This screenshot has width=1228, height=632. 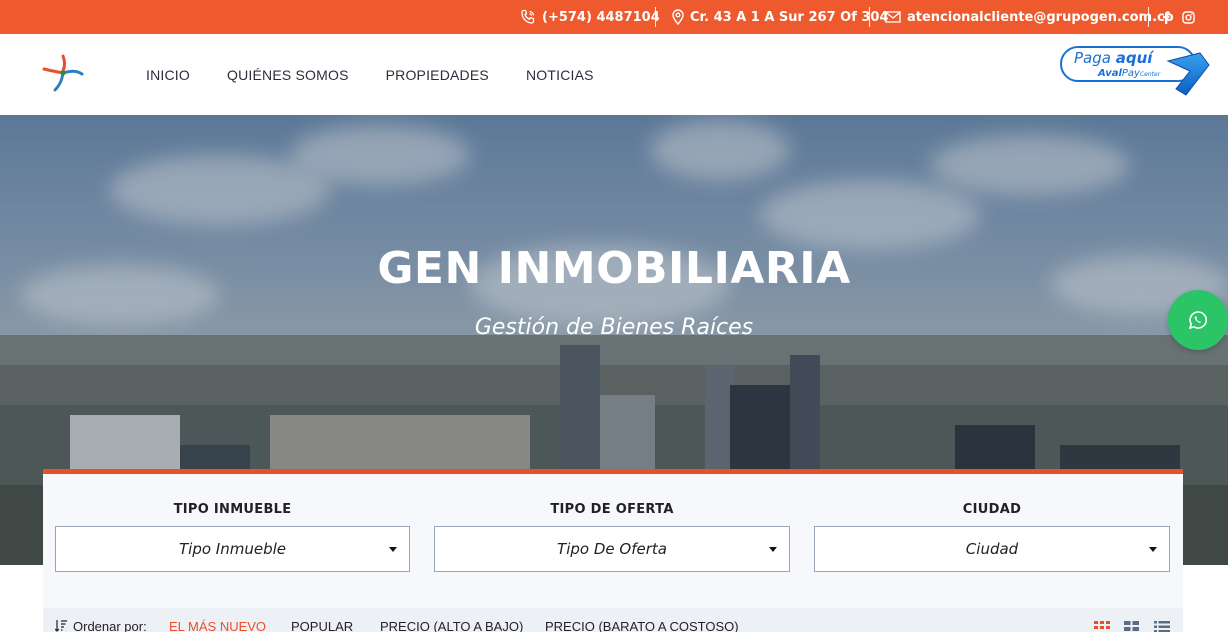 I want to click on nav-item-quienes-somos: QUIÉNES SOMOS, so click(x=288, y=75).